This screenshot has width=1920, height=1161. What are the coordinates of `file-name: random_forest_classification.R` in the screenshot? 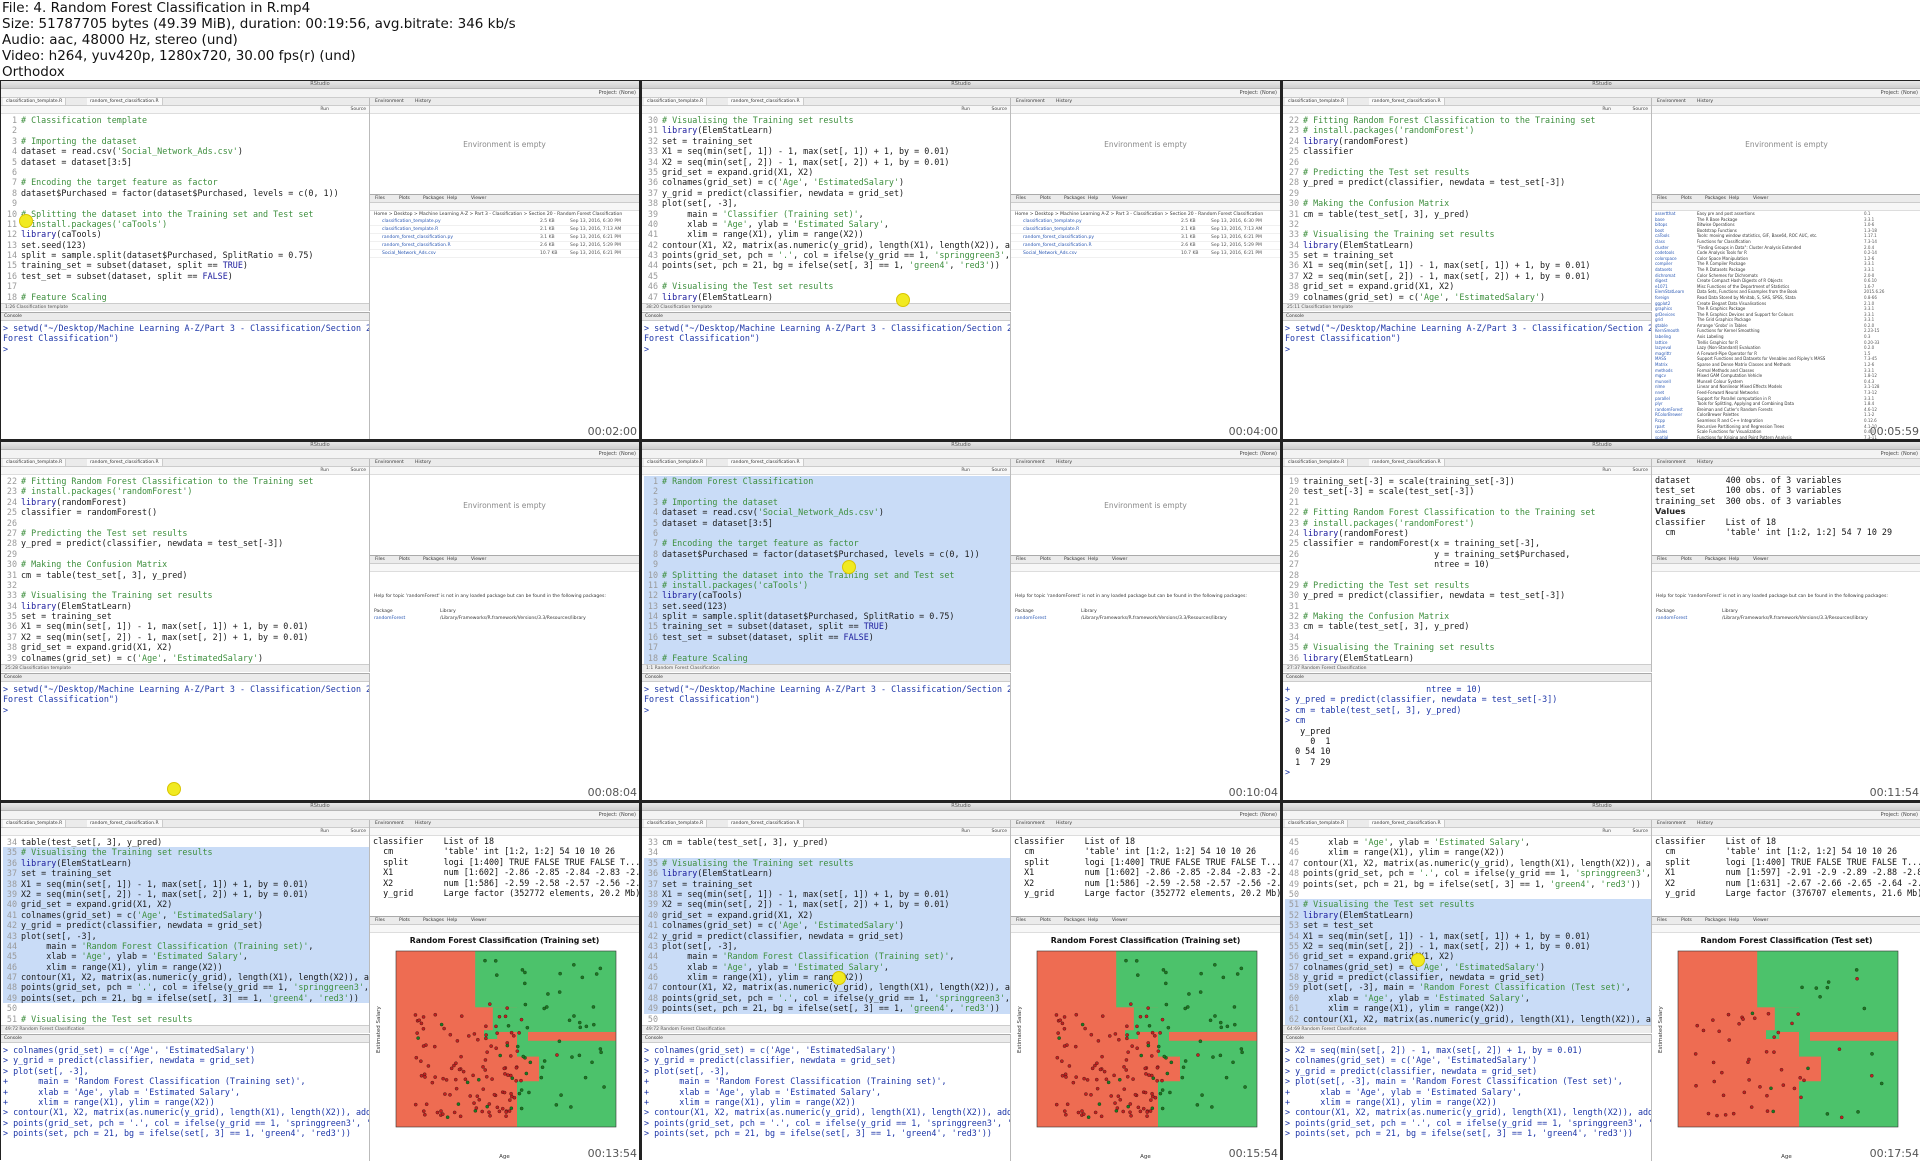 It's located at (1057, 245).